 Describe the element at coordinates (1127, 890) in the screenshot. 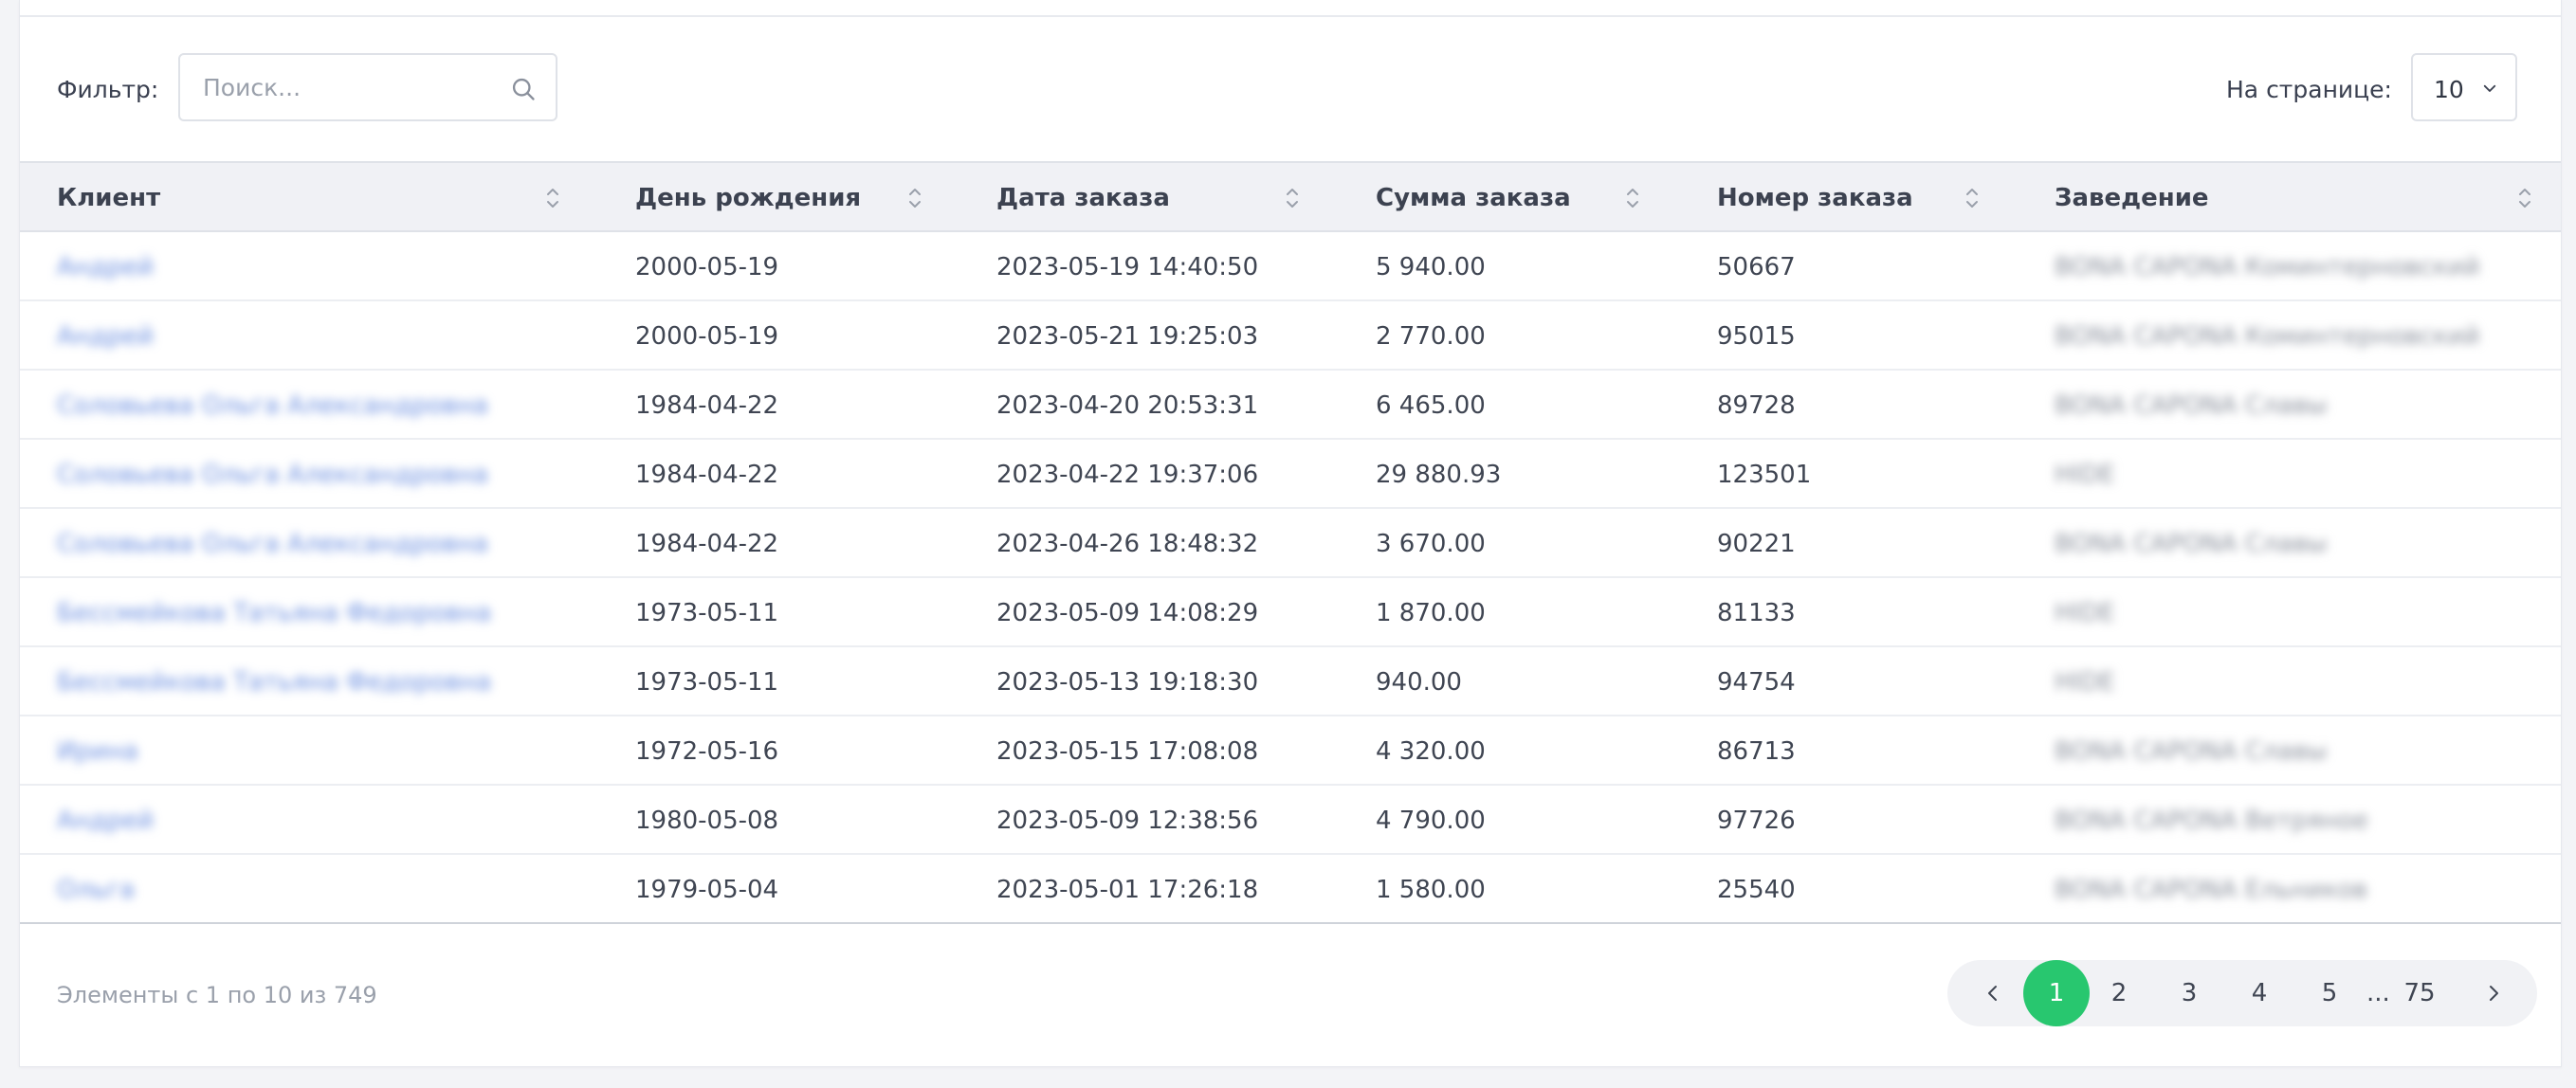

I see `order-date-cell: 2023-05-01 17:26:18` at that location.